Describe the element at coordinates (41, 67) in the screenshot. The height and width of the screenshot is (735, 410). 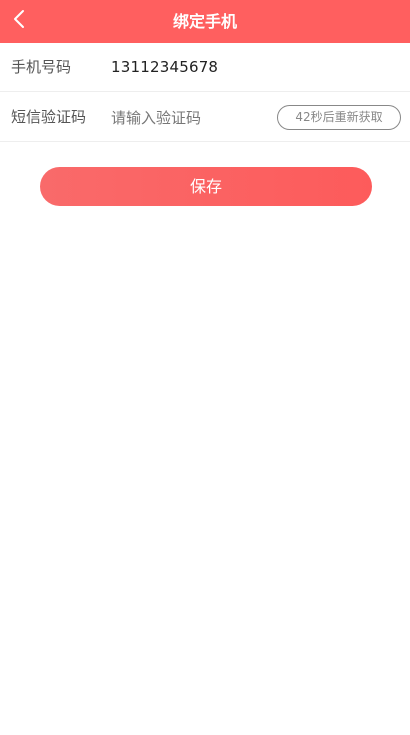
I see `phone-label: 手机号码` at that location.